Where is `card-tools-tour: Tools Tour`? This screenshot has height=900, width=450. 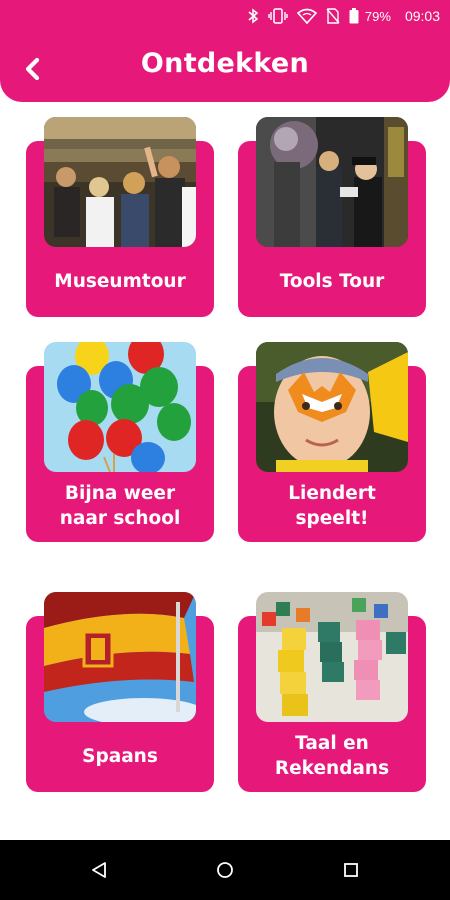
card-tools-tour: Tools Tour is located at coordinates (332, 217).